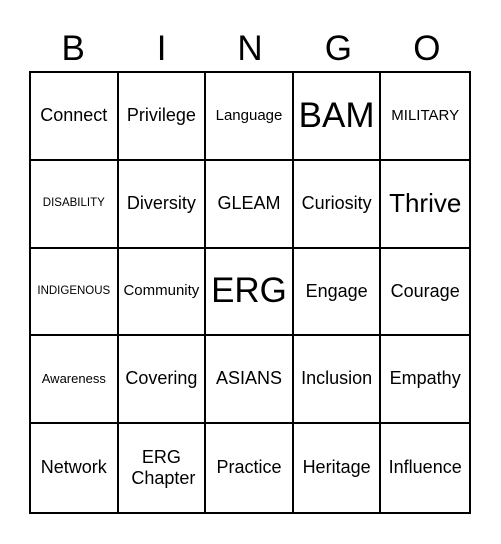 The image size is (501, 544). I want to click on bingo-cell: MILITARY, so click(425, 117).